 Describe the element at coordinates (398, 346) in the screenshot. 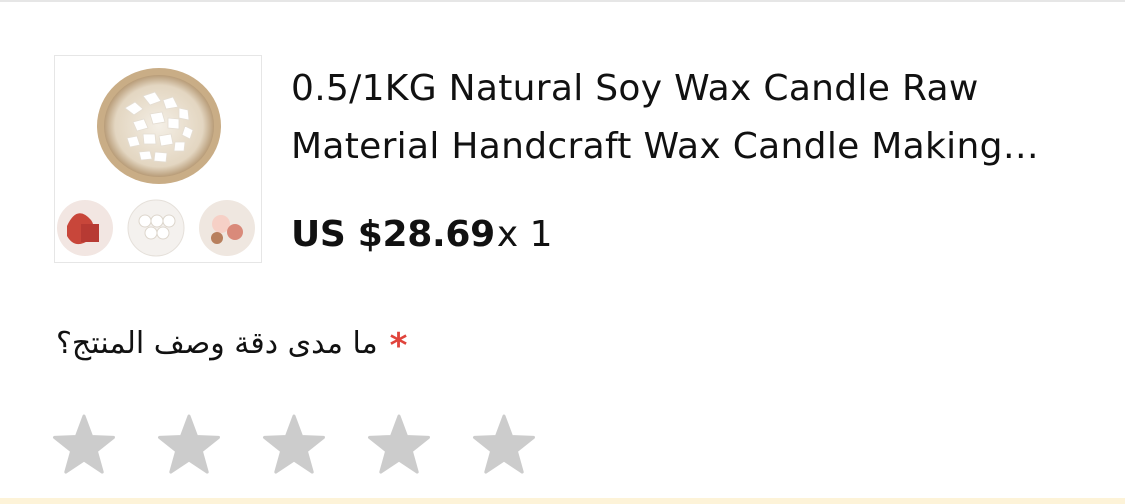

I see `required-asterisk: *` at that location.